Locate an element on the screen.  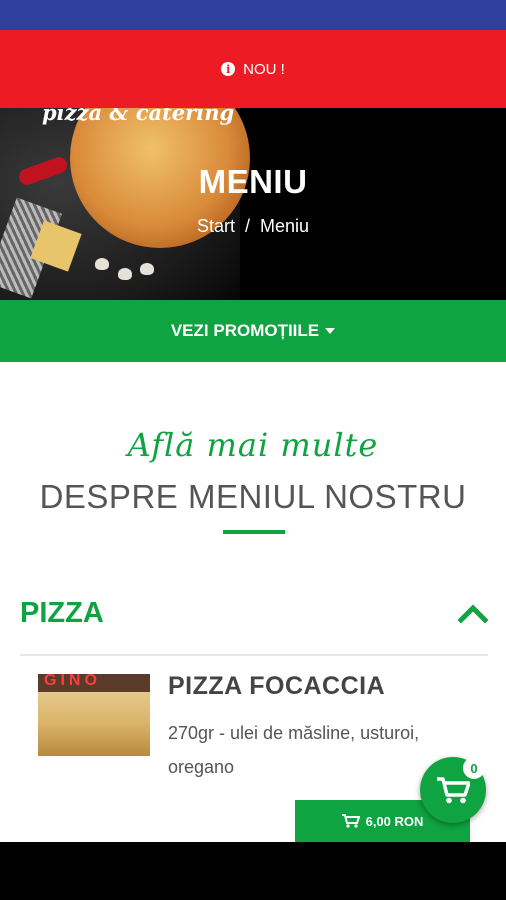
page-title: MENIU is located at coordinates (253, 181).